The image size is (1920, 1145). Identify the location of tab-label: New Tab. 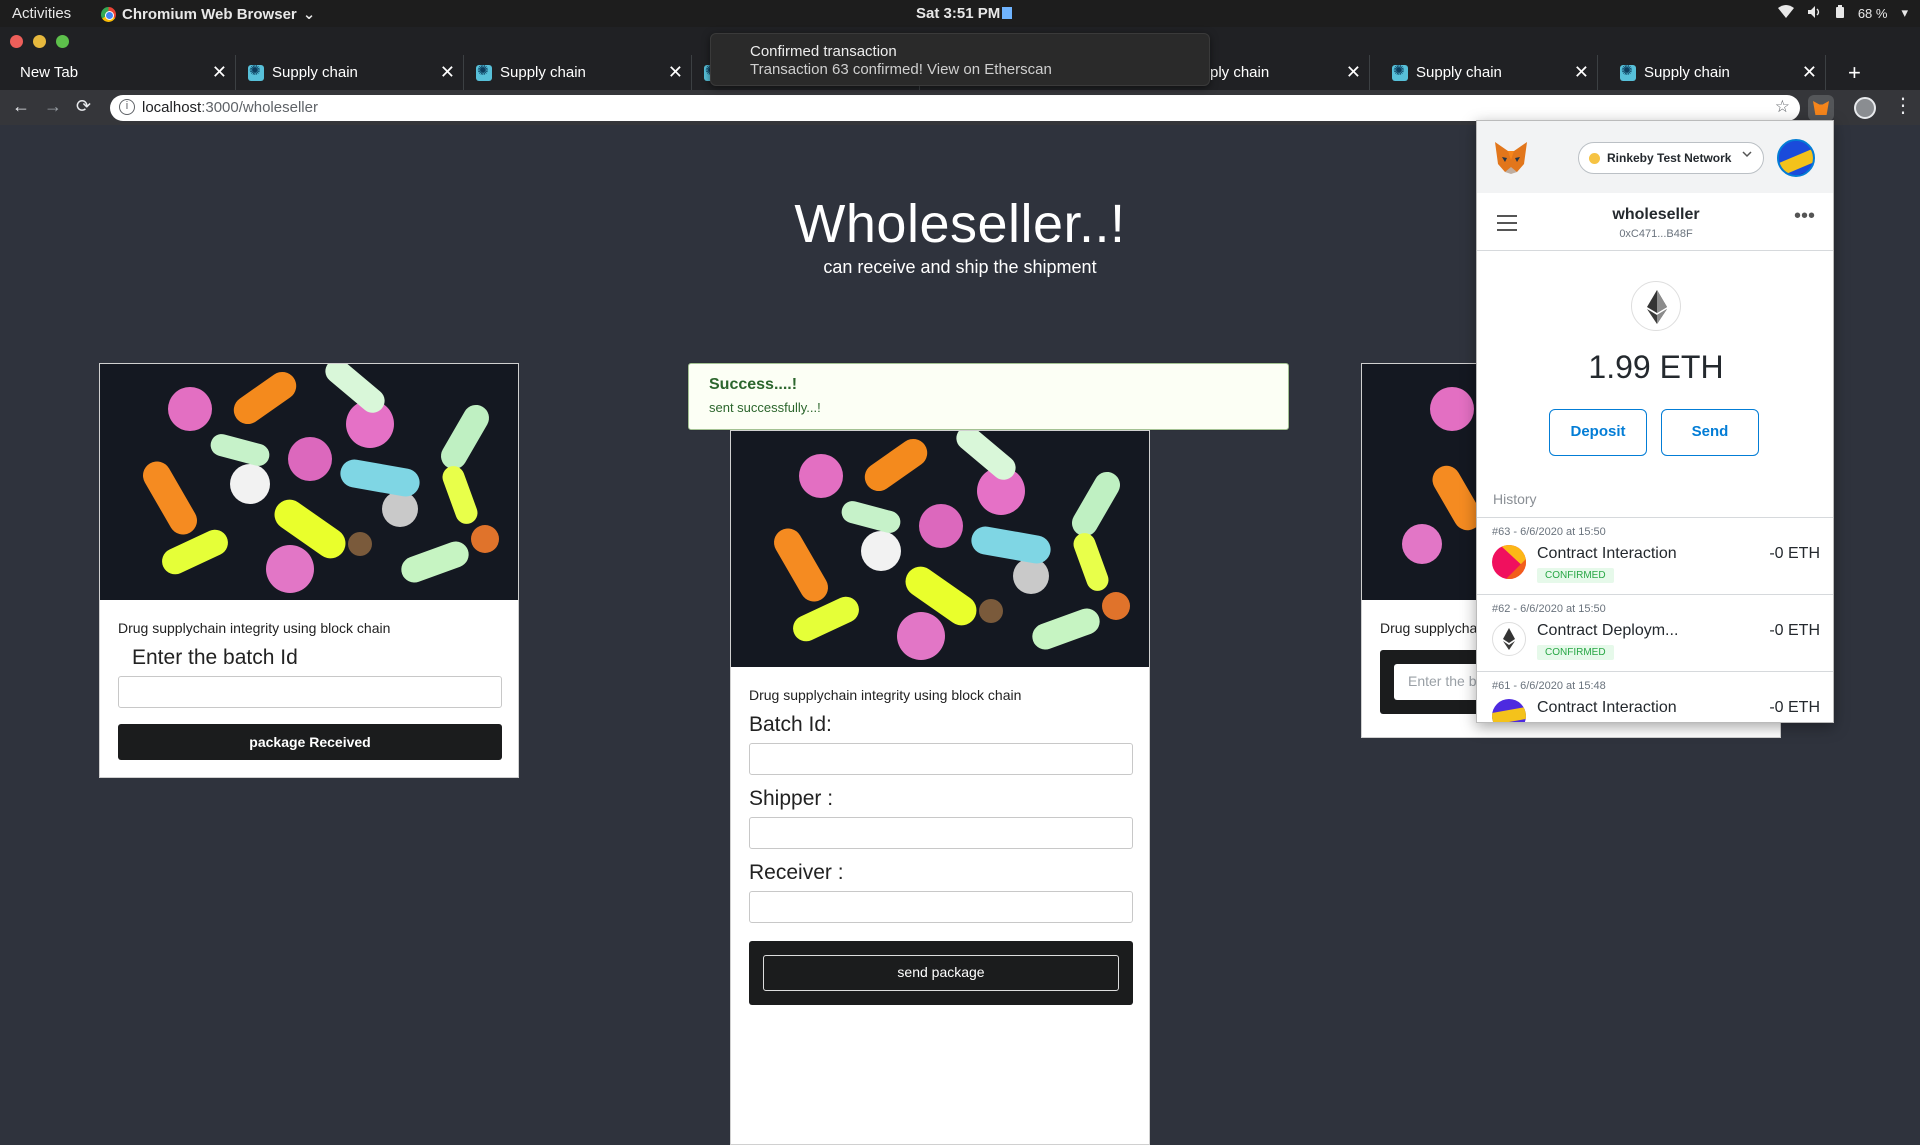
(49, 72).